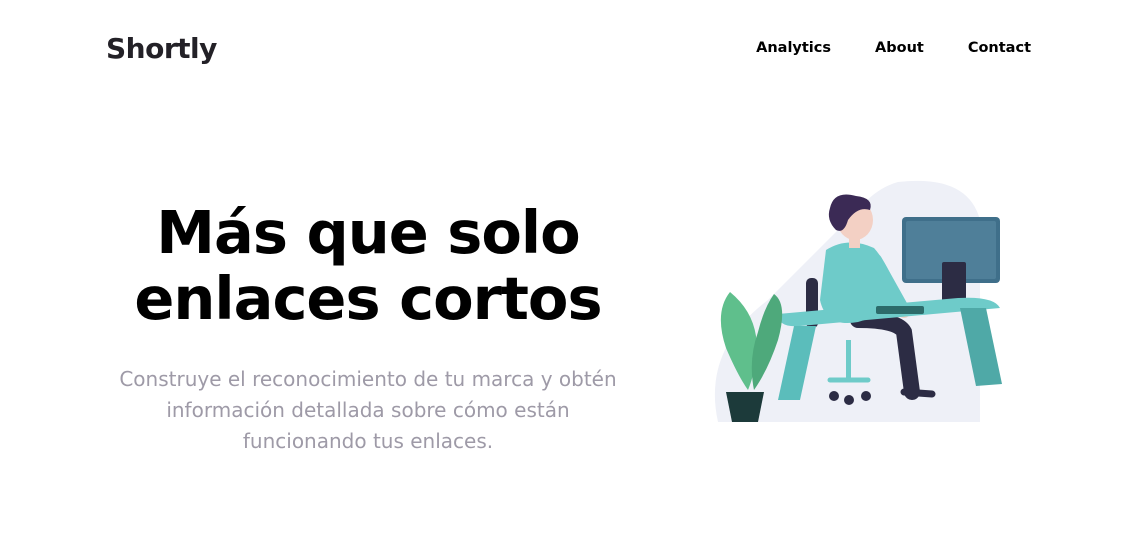 The image size is (1133, 551). I want to click on hero-illustration, so click(858, 301).